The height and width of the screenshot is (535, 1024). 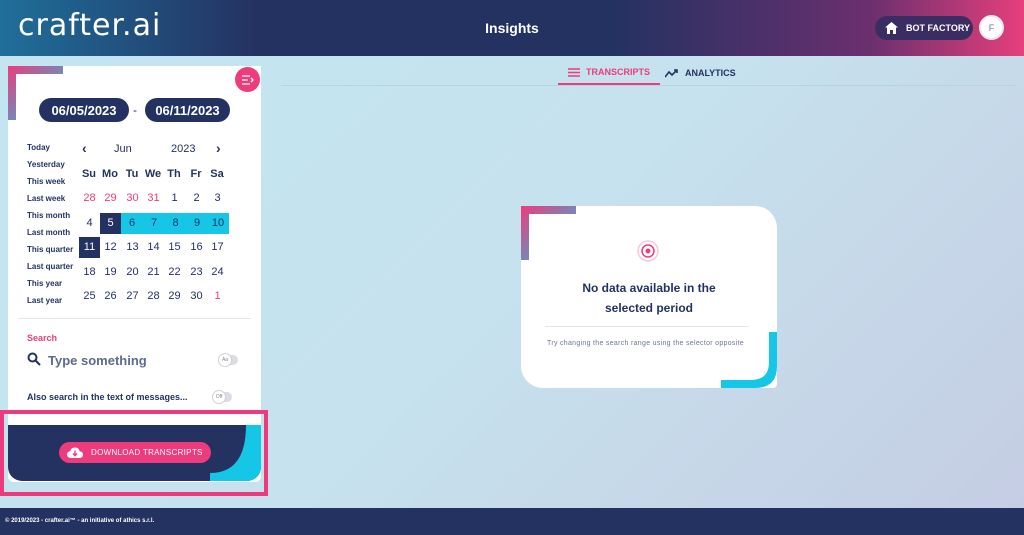 I want to click on empty-state-title: No data available in the selected period, so click(x=649, y=298).